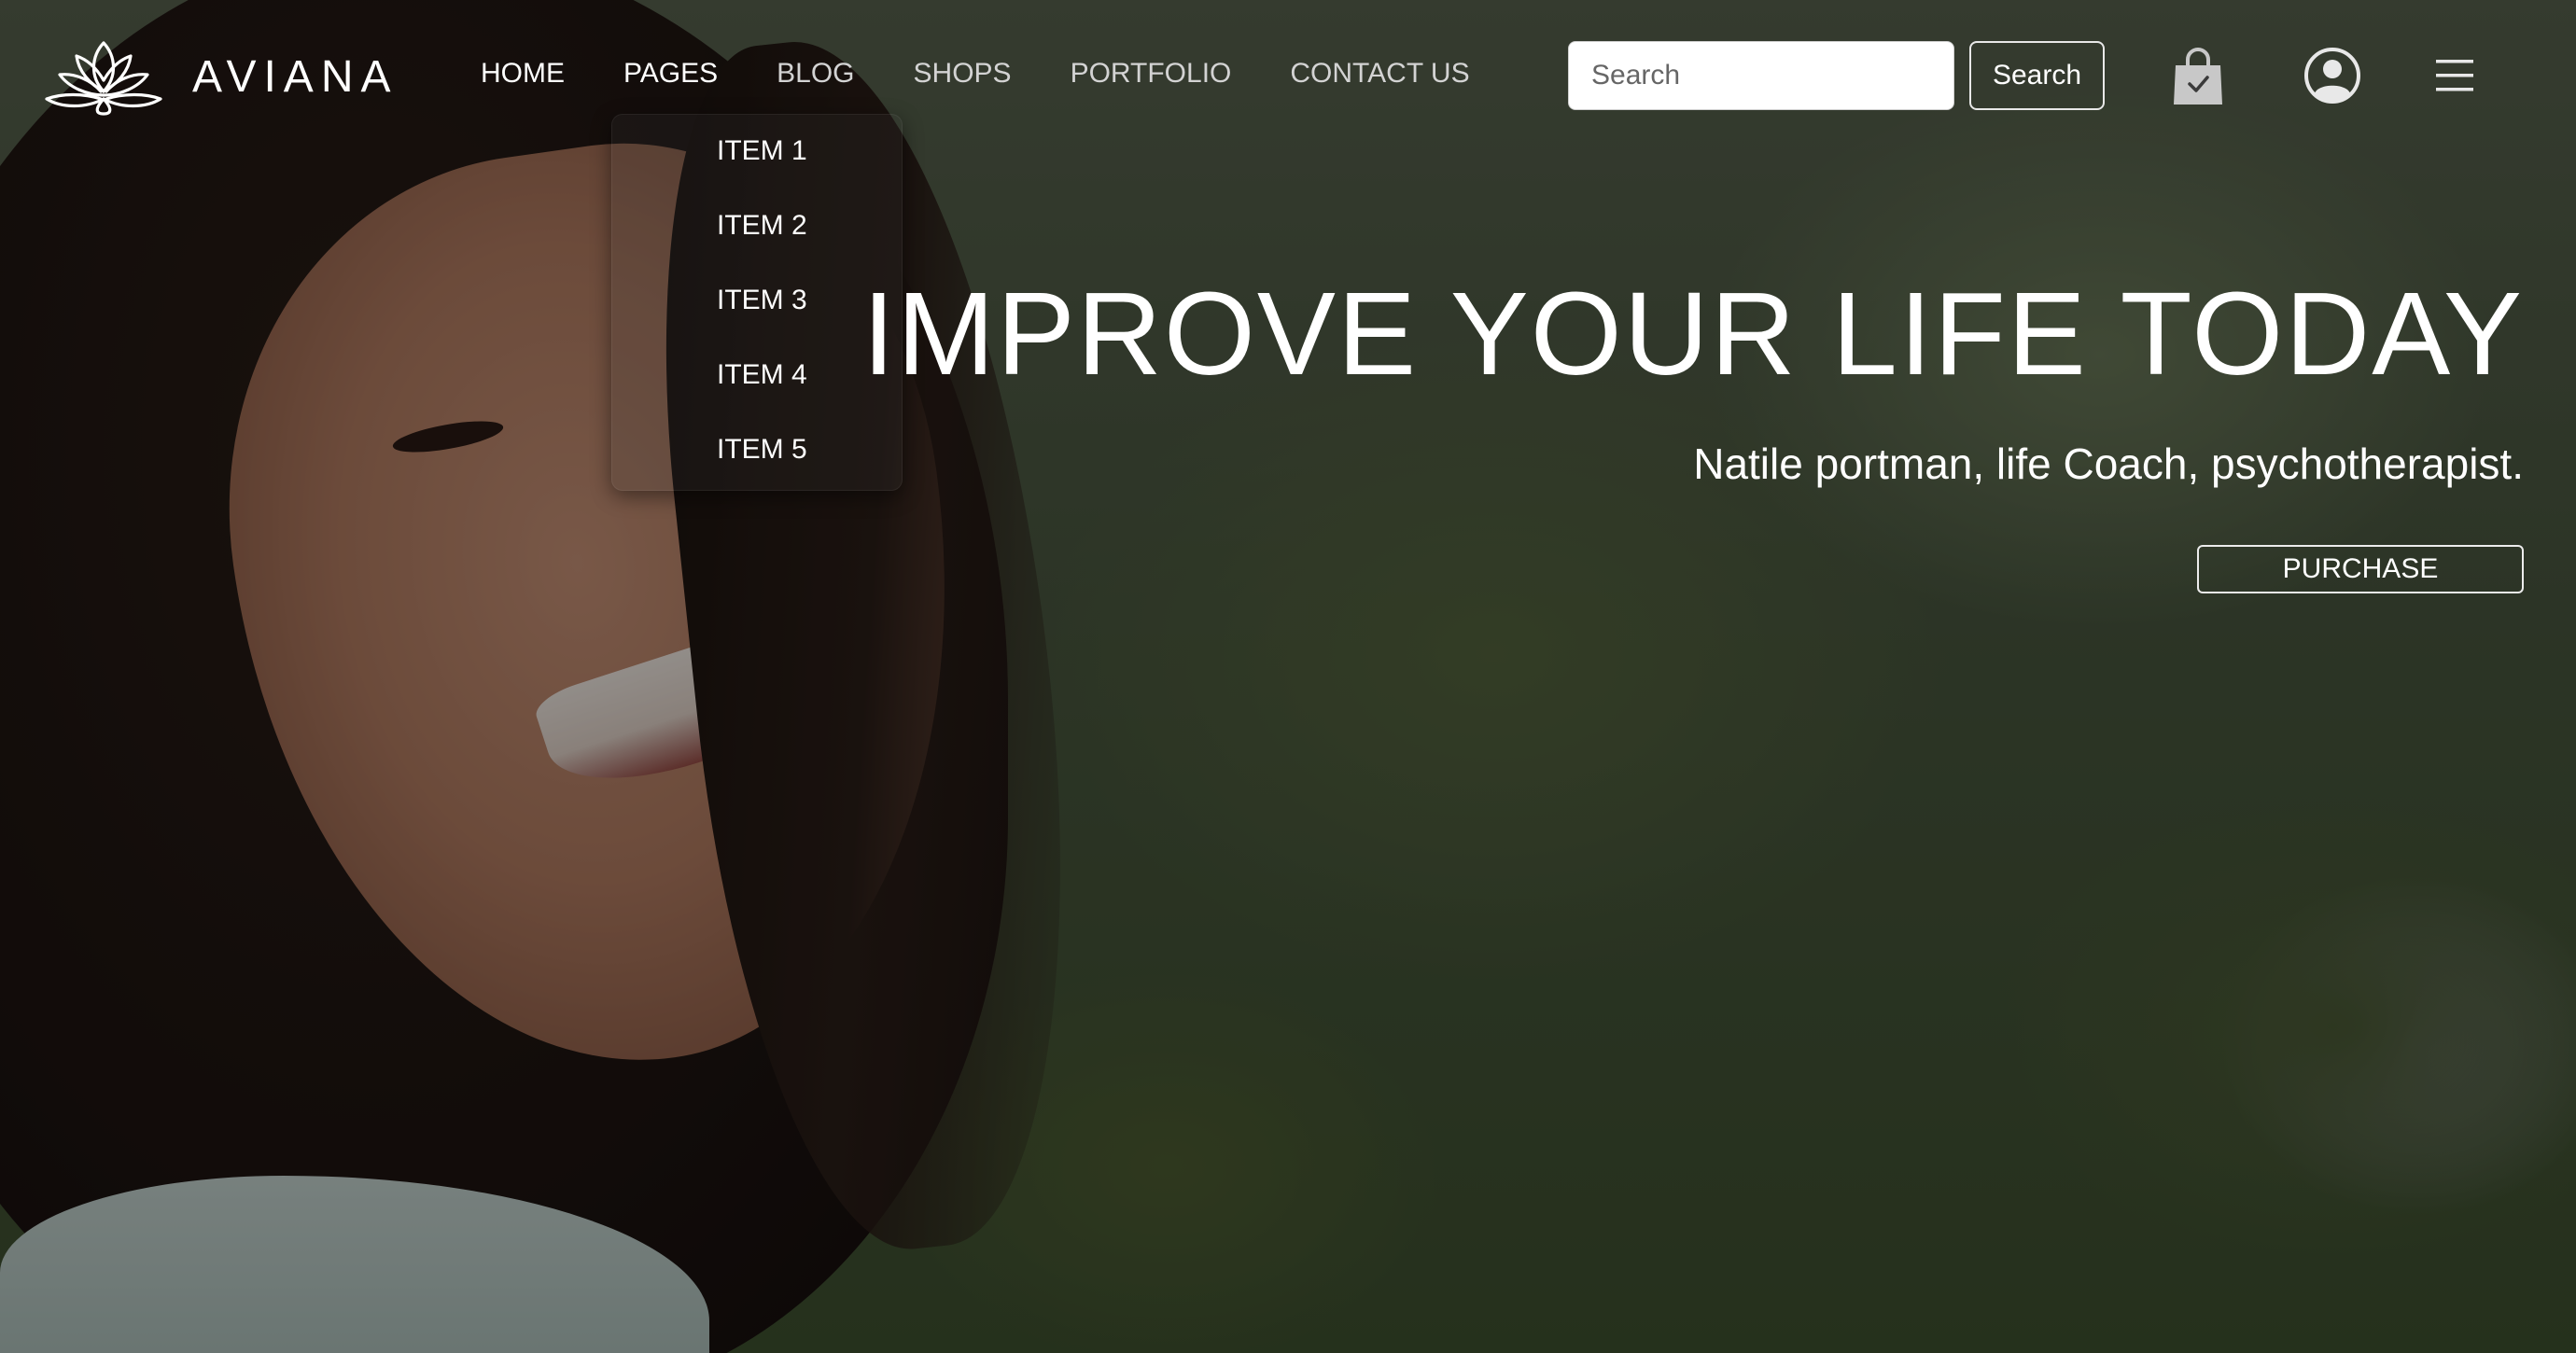 The height and width of the screenshot is (1353, 2576). What do you see at coordinates (762, 151) in the screenshot?
I see `dropdown-item-1: ITEM 1` at bounding box center [762, 151].